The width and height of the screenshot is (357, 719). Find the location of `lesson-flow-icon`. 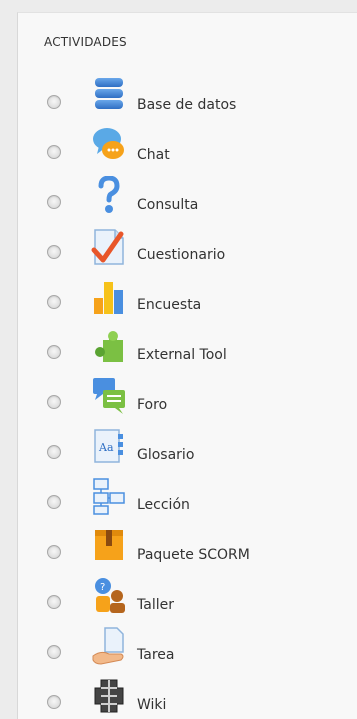

lesson-flow-icon is located at coordinates (109, 496).